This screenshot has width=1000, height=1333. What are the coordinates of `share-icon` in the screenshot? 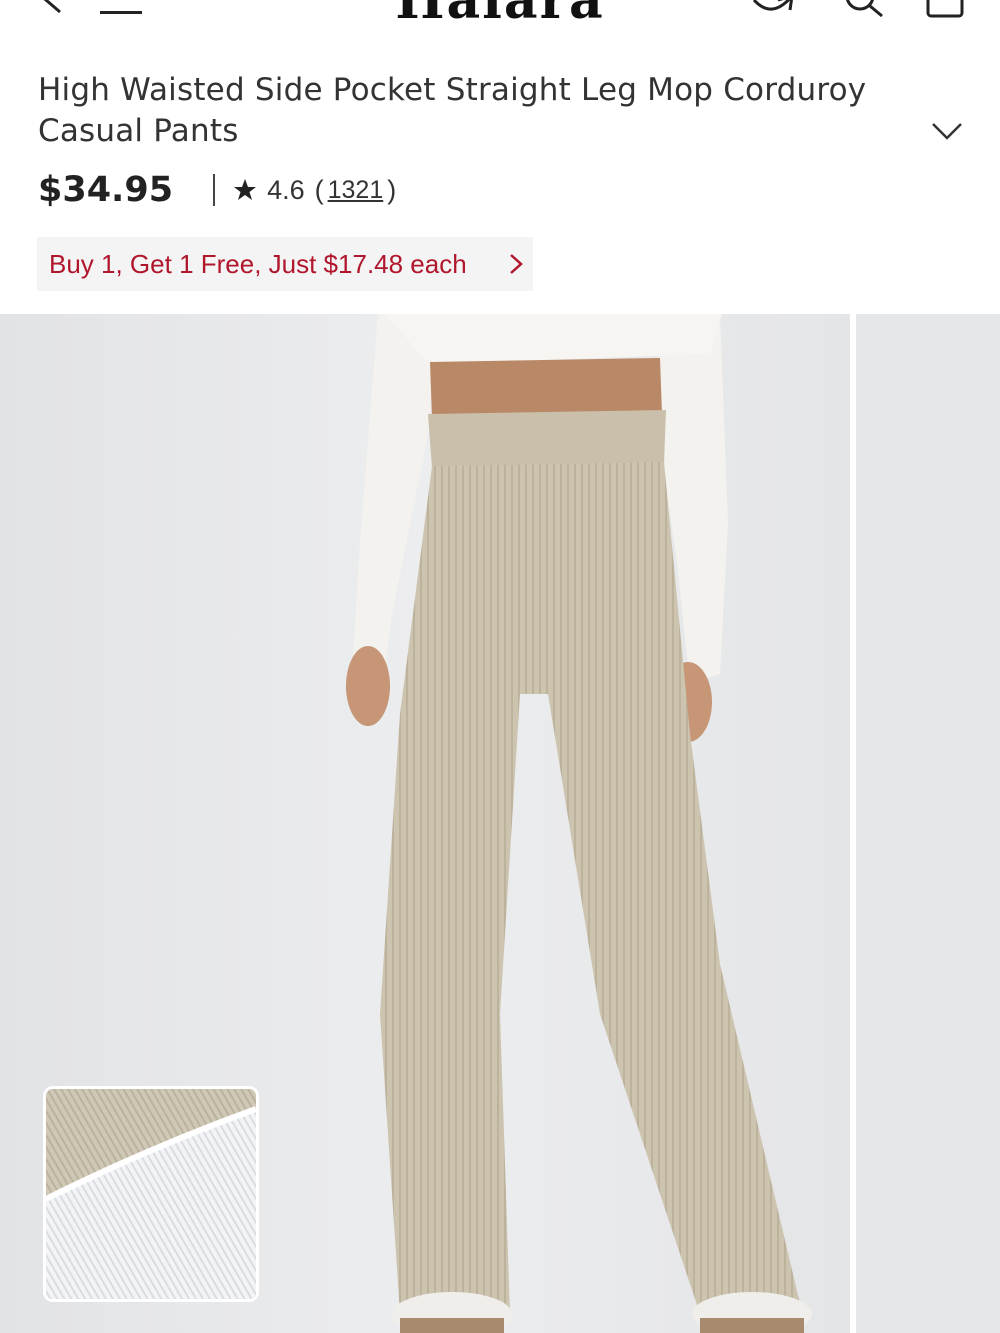 It's located at (774, 10).